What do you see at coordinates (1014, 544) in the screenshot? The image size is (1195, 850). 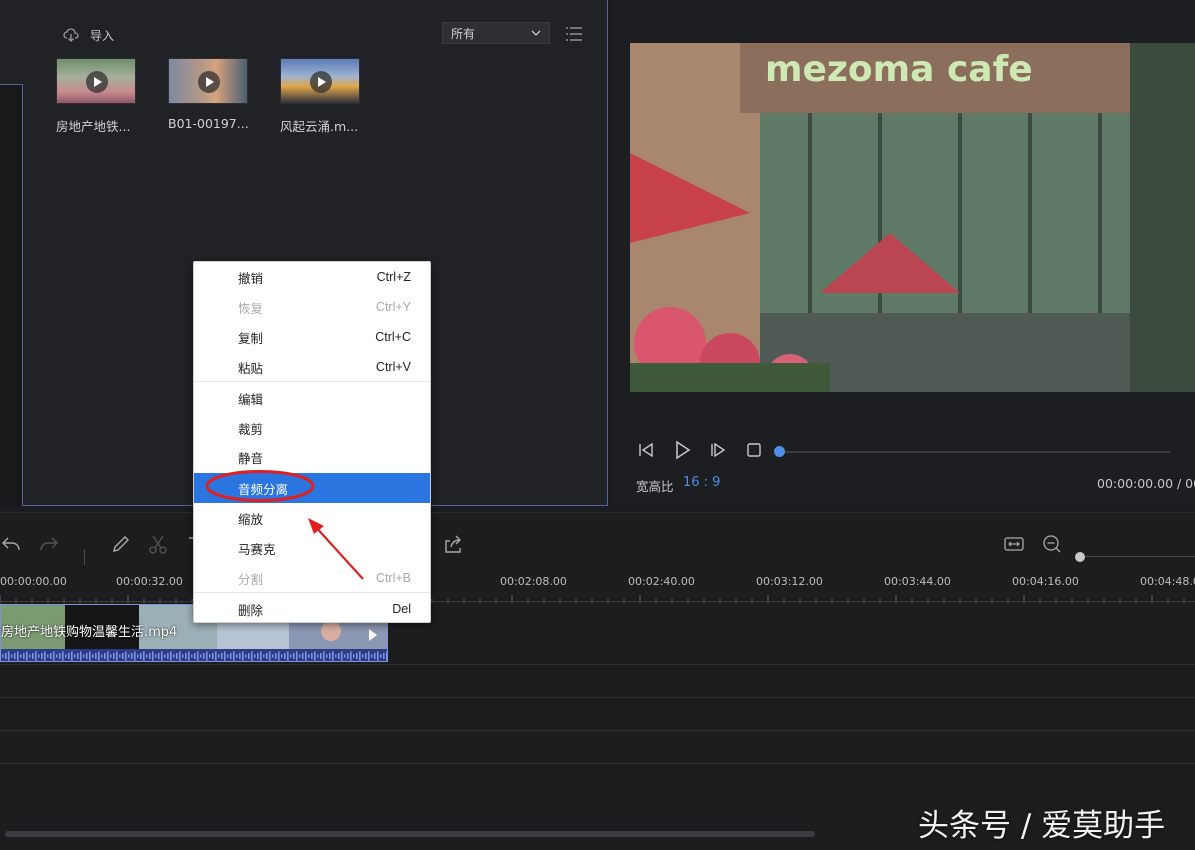 I see `fit-width-icon` at bounding box center [1014, 544].